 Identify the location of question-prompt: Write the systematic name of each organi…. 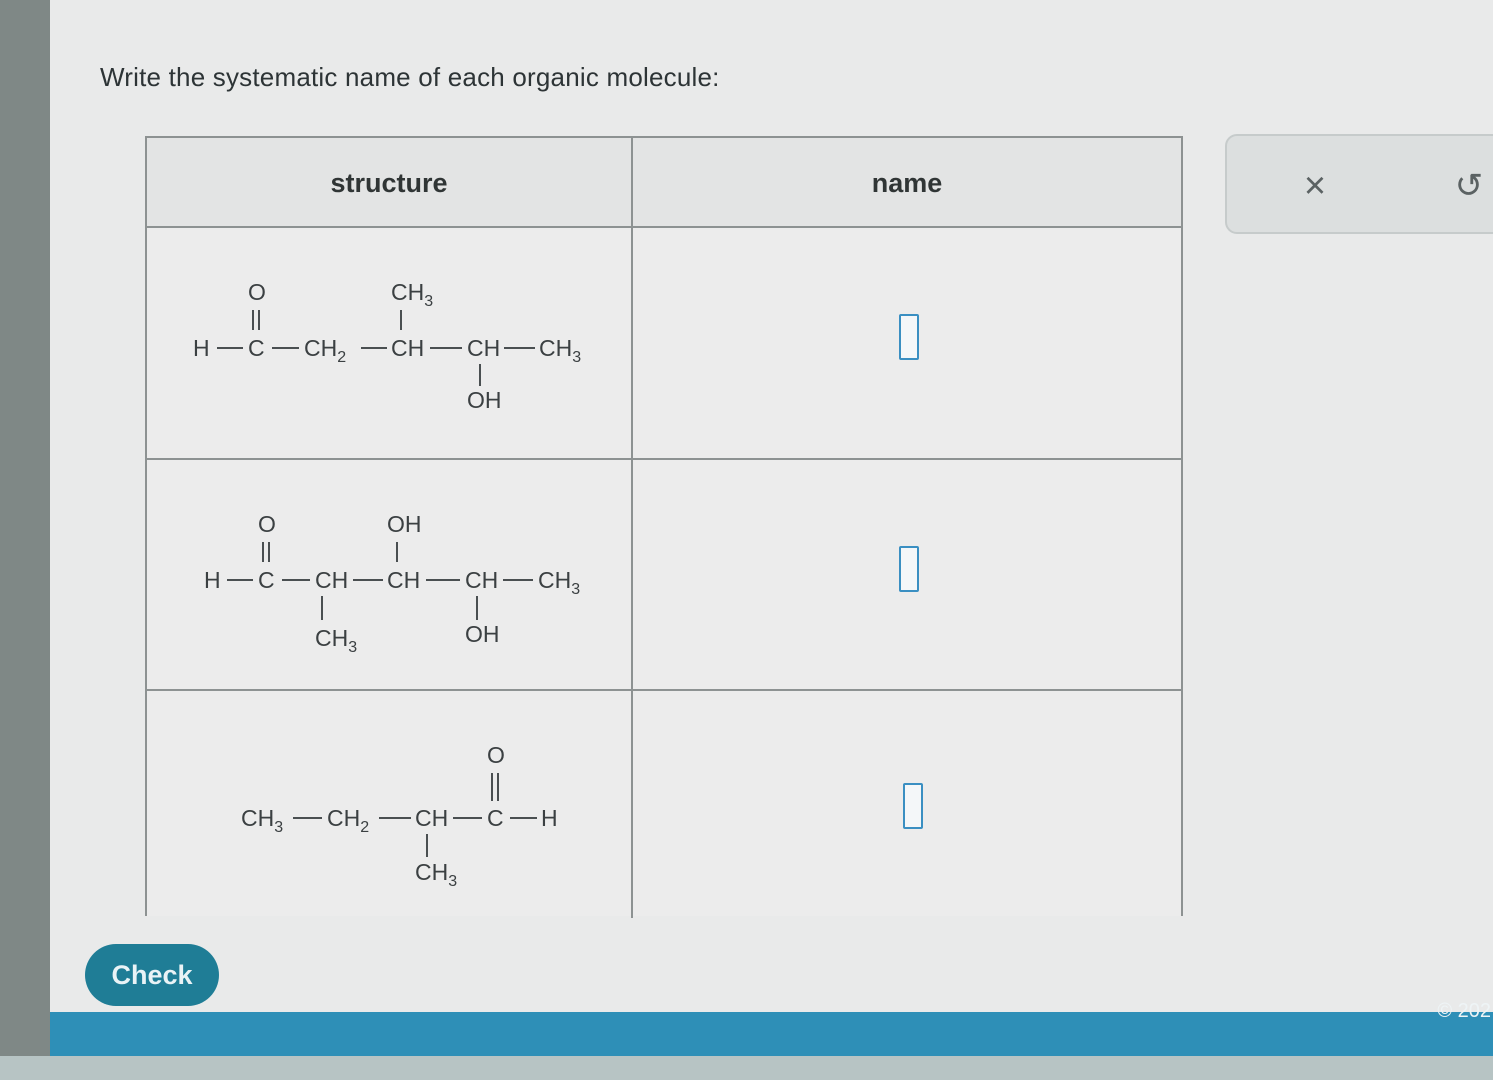
(410, 77).